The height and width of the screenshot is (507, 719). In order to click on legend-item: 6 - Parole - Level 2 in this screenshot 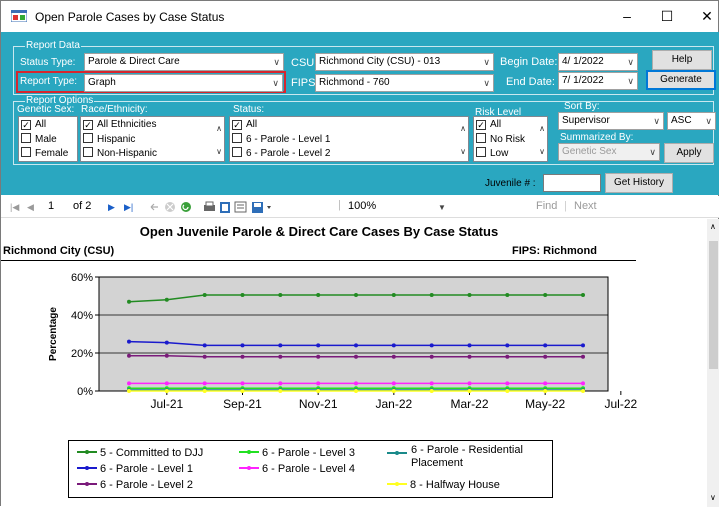, I will do `click(135, 485)`.